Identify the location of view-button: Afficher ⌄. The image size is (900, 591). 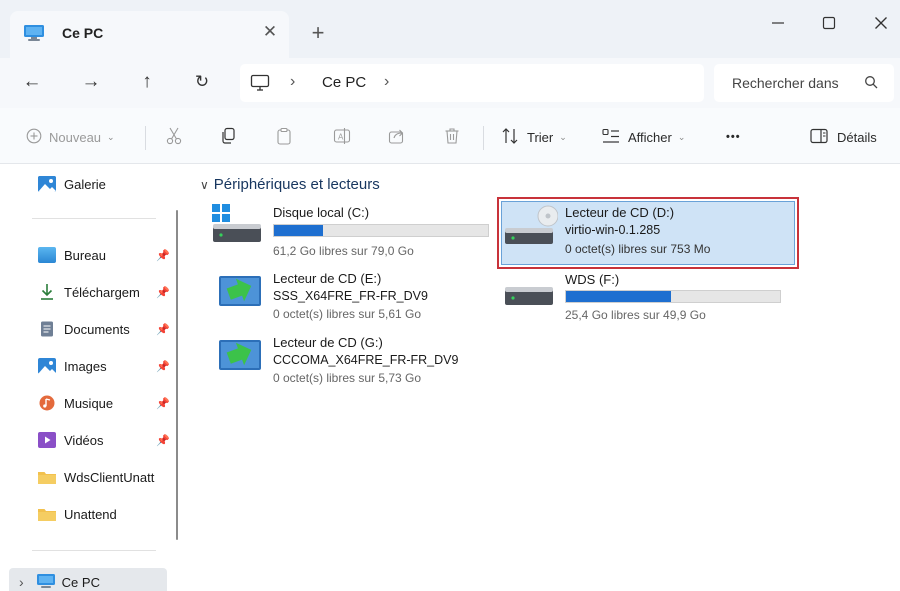
(643, 137).